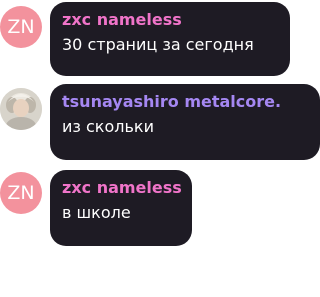 This screenshot has width=320, height=297. What do you see at coordinates (108, 126) in the screenshot?
I see `message-text: из скольки` at bounding box center [108, 126].